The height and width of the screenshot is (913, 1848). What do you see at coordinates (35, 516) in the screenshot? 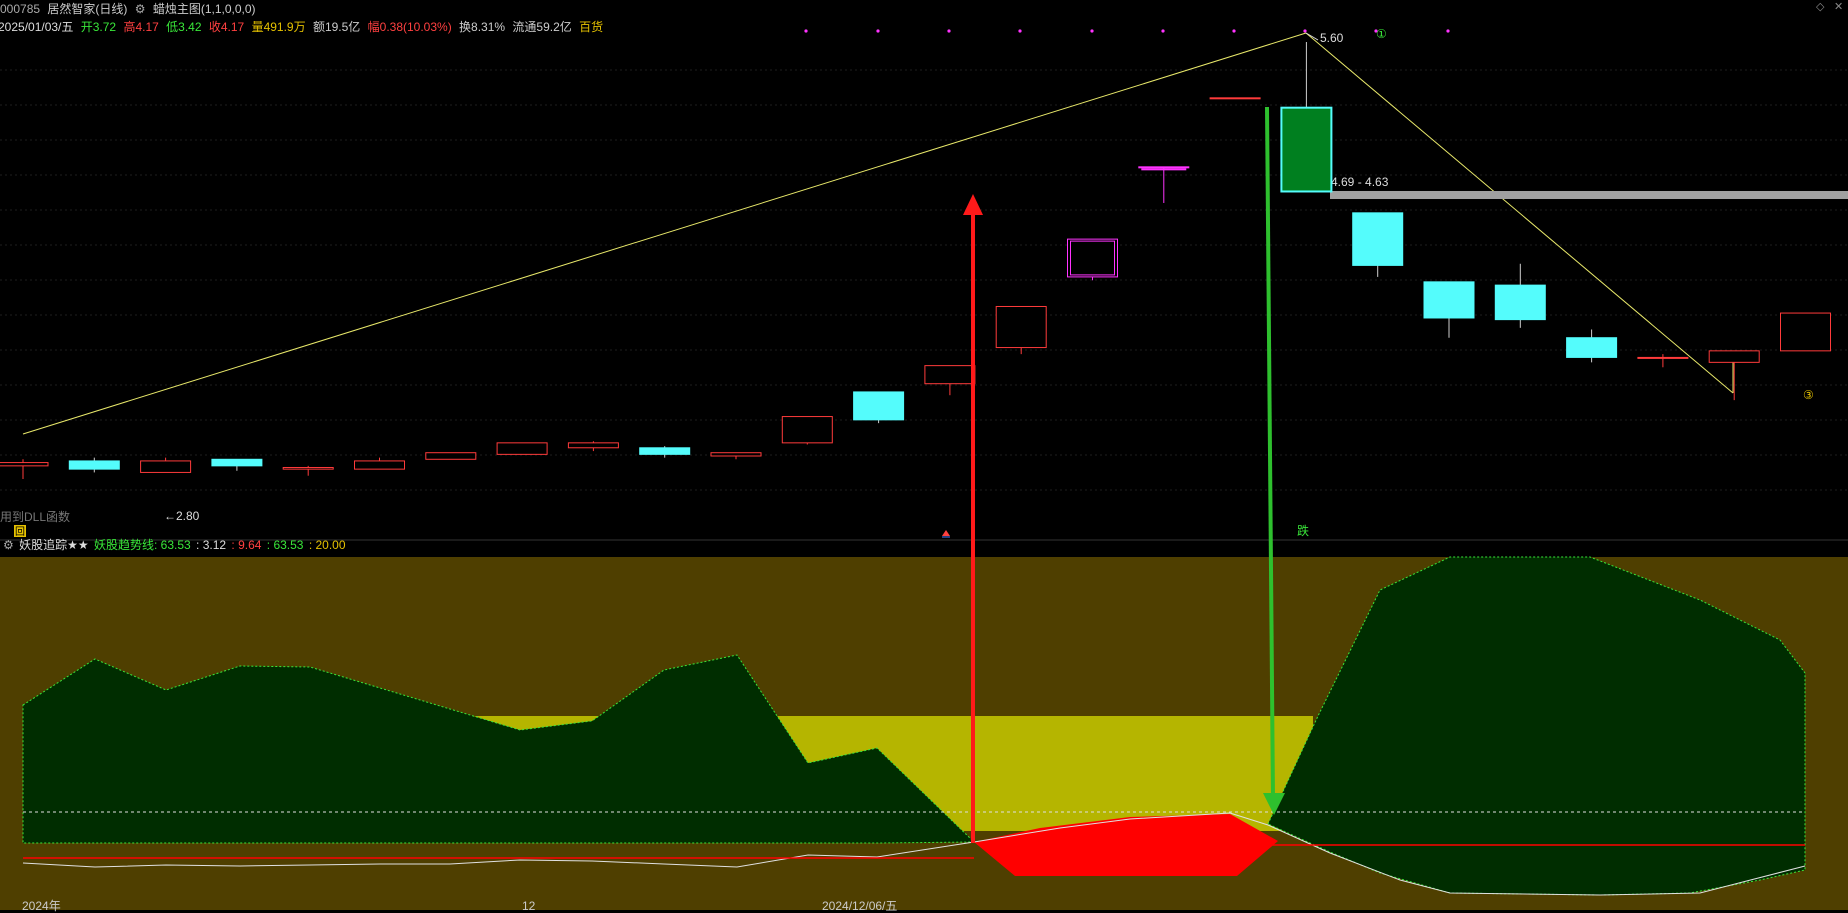
I see `dll-label: 用到DLL函数` at bounding box center [35, 516].